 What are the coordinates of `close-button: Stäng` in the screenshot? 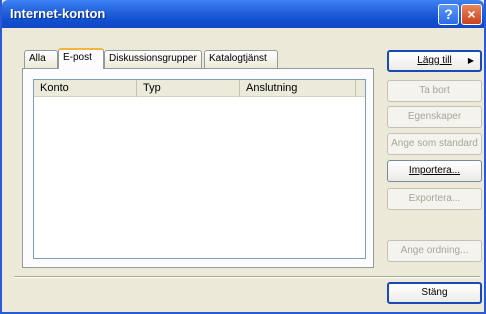 It's located at (434, 293).